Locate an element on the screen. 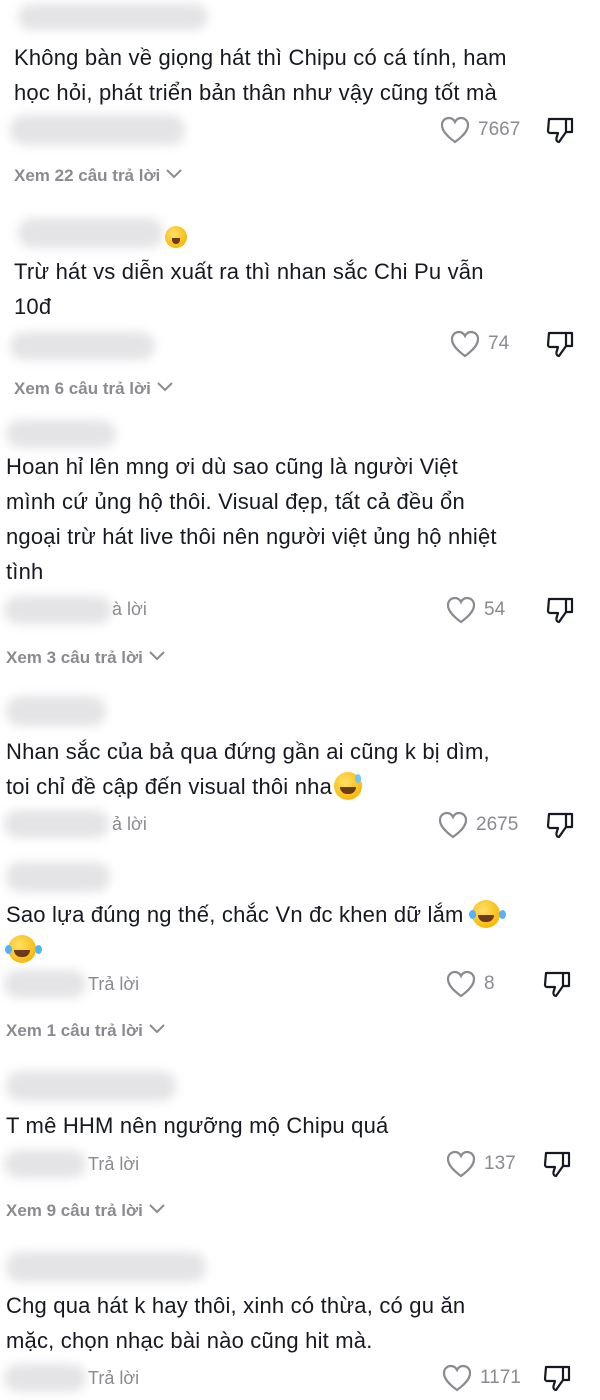 The height and width of the screenshot is (1400, 600). view-replies-label: Xem 6 câu trả lời is located at coordinates (82, 388).